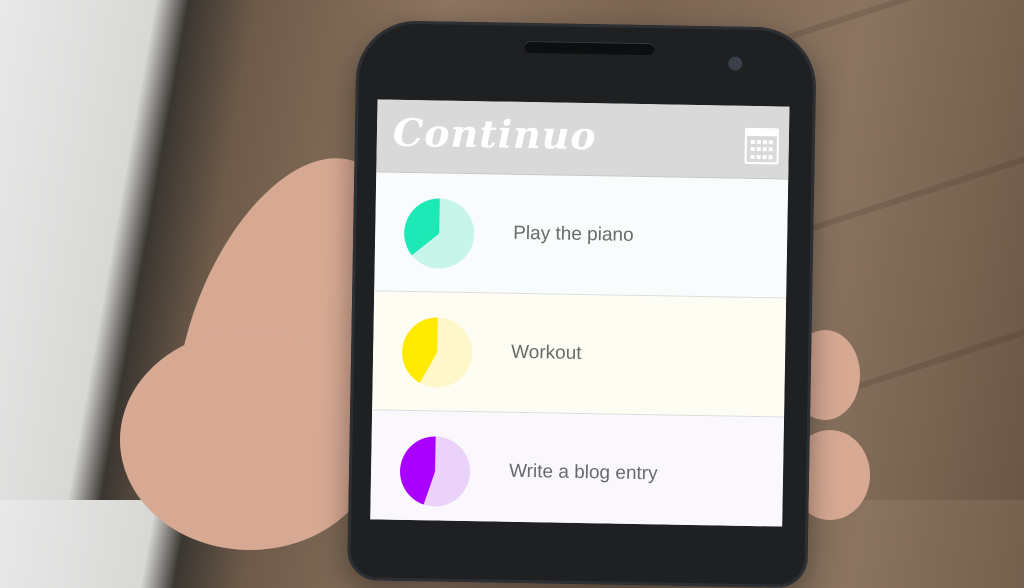 Image resolution: width=1024 pixels, height=588 pixels. I want to click on task-label: Write a blog entry, so click(583, 472).